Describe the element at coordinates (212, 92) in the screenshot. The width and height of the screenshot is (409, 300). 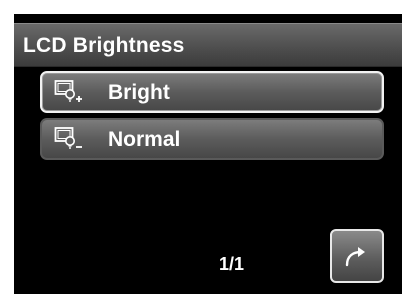
I see `menu-item-bright: Bright` at that location.